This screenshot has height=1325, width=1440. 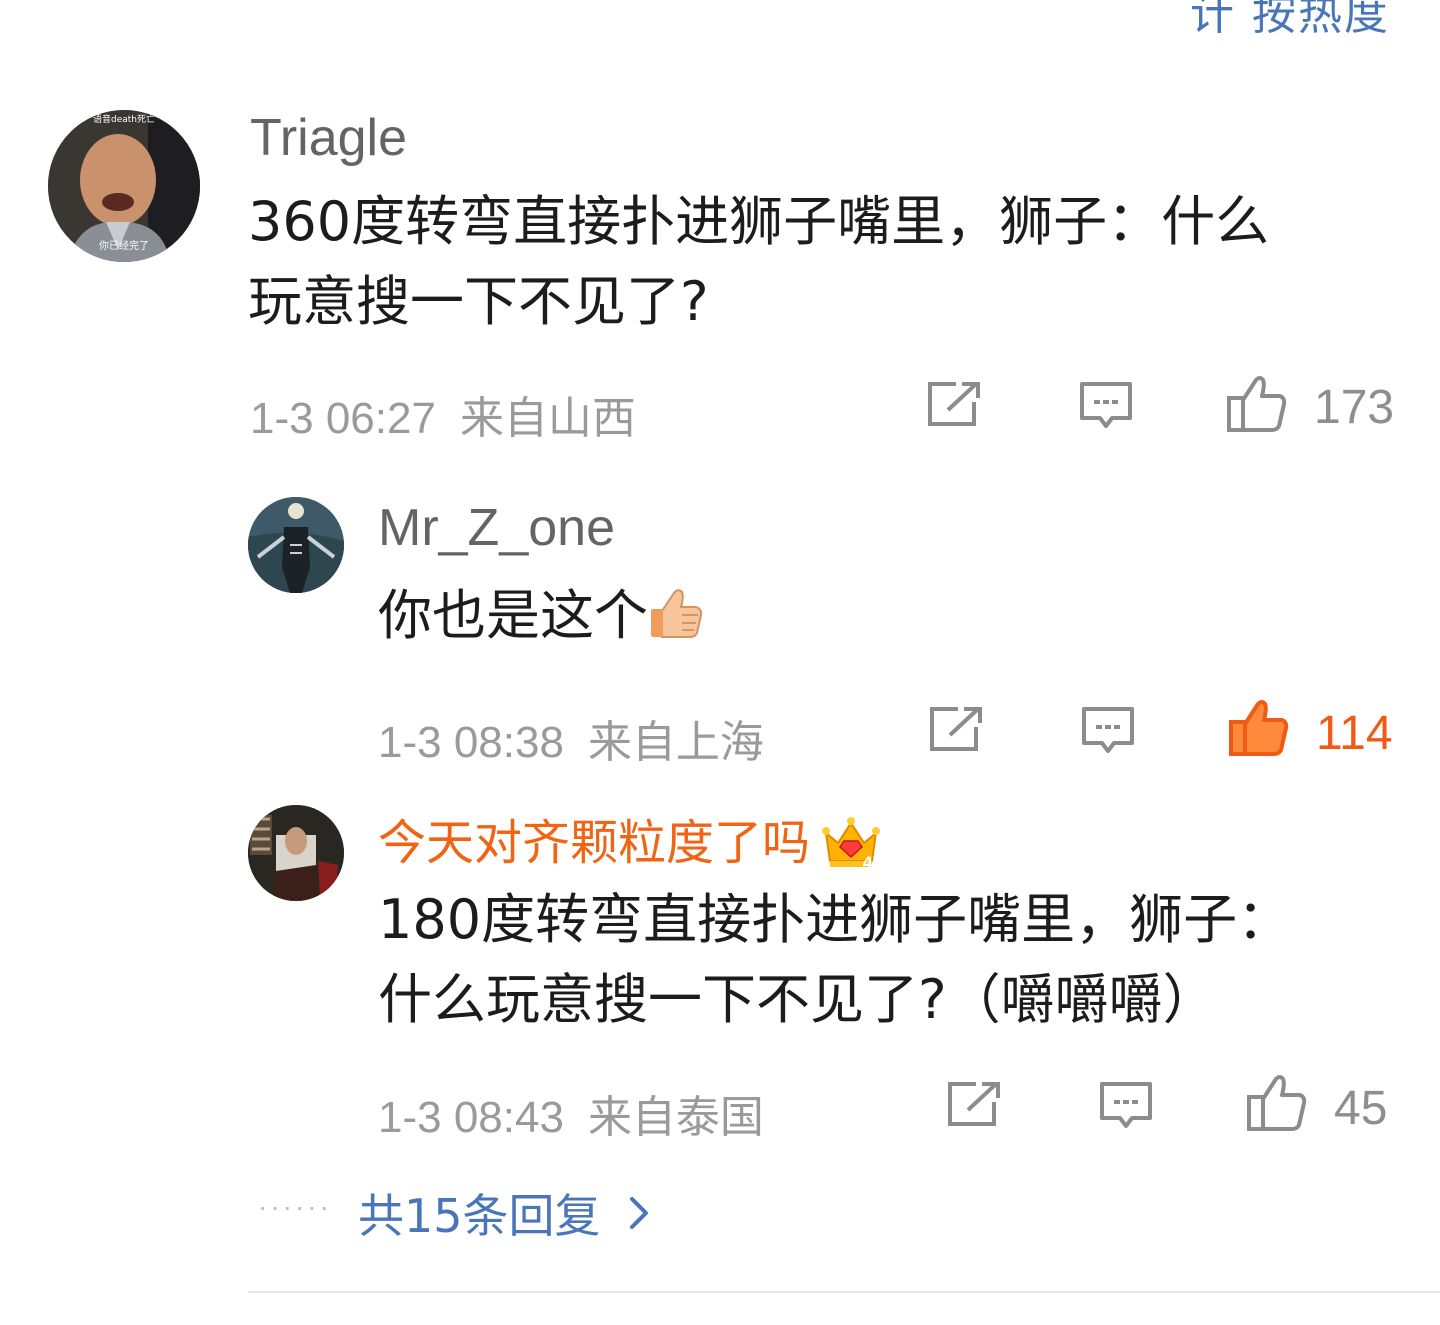 I want to click on svg-text: 语音death死亡, so click(x=124, y=119).